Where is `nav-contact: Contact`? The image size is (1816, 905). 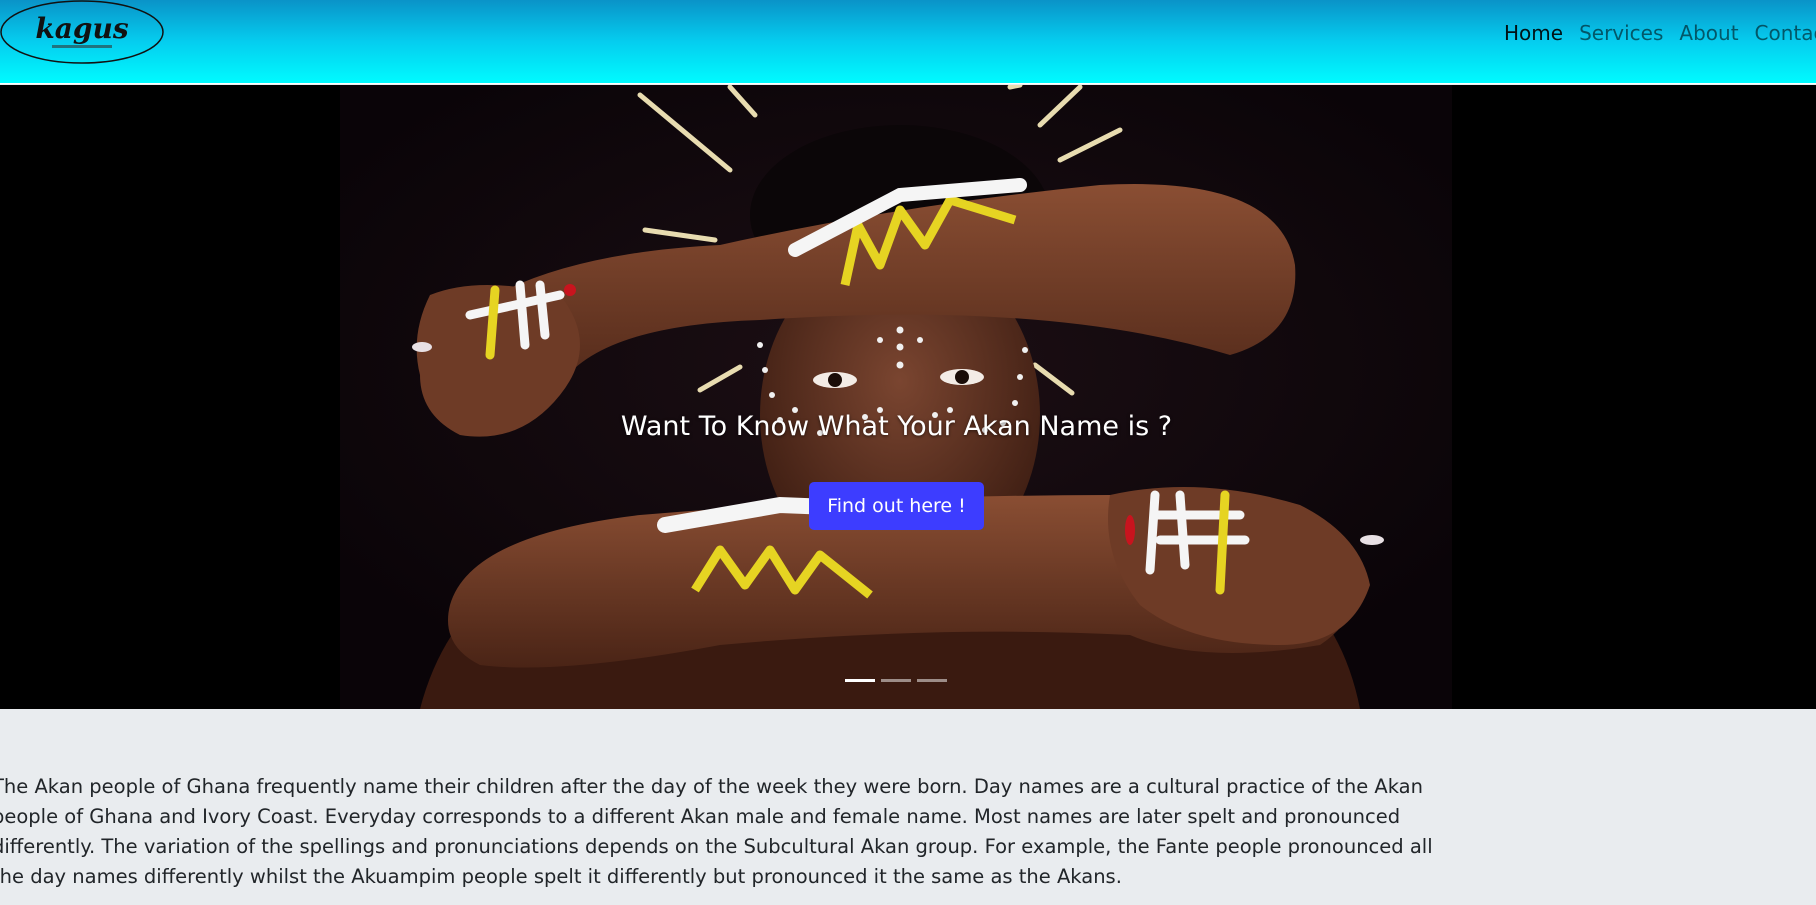
nav-contact: Contact is located at coordinates (1785, 33).